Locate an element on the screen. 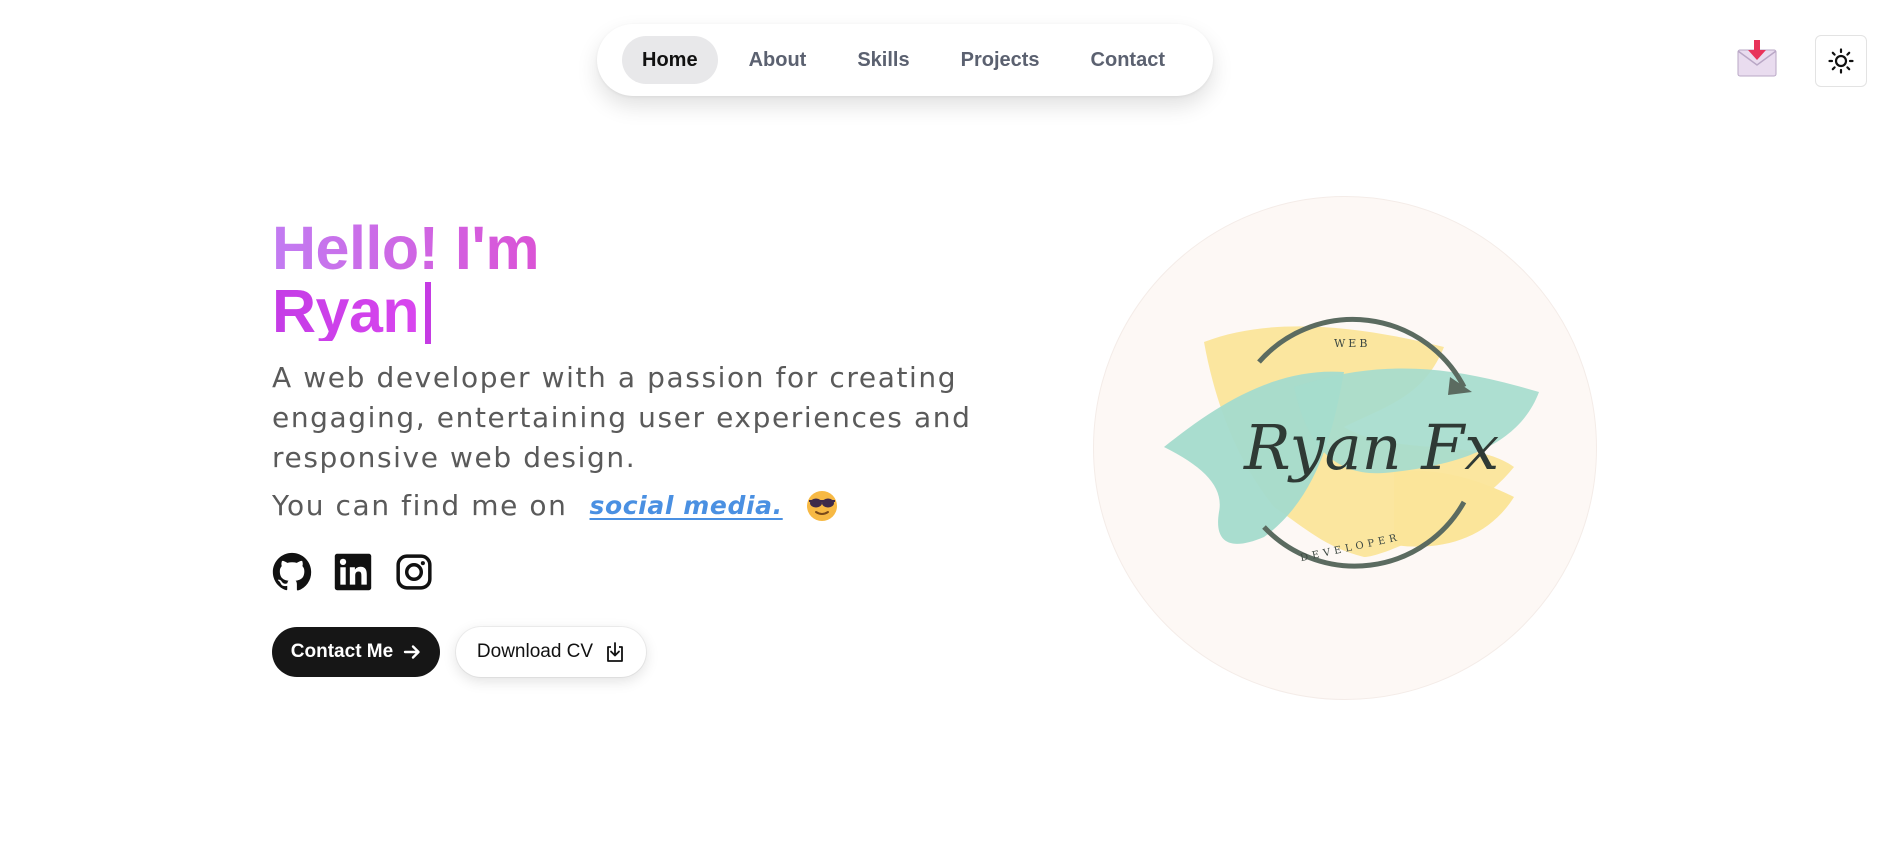 The width and height of the screenshot is (1891, 862). sunglasses-emoji-icon is located at coordinates (822, 506).